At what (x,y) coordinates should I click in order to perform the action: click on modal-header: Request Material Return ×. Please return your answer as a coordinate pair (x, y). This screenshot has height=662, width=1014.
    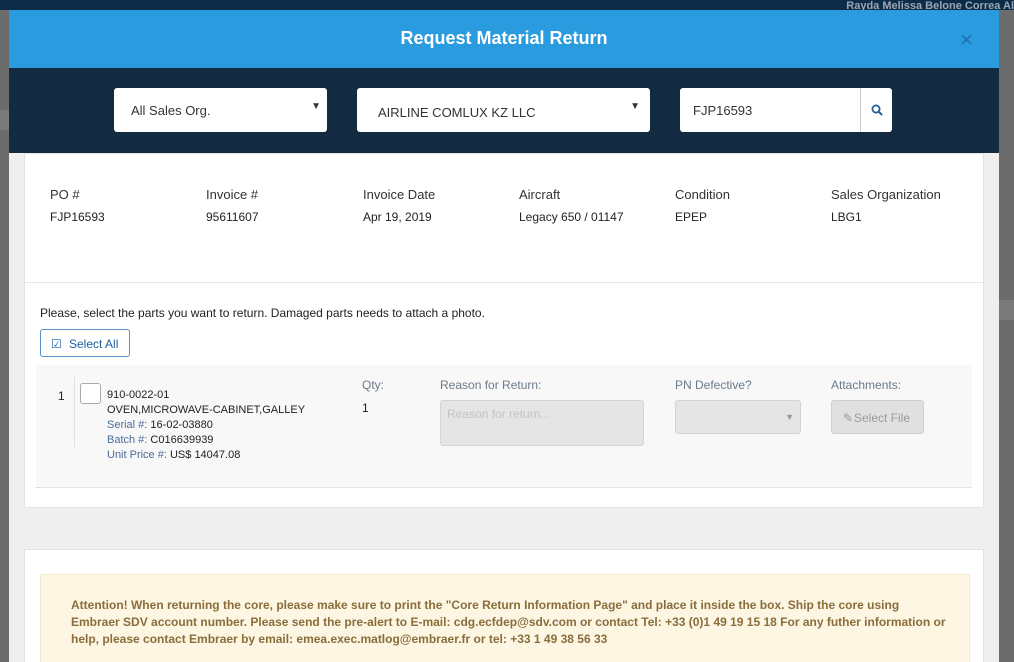
    Looking at the image, I should click on (504, 39).